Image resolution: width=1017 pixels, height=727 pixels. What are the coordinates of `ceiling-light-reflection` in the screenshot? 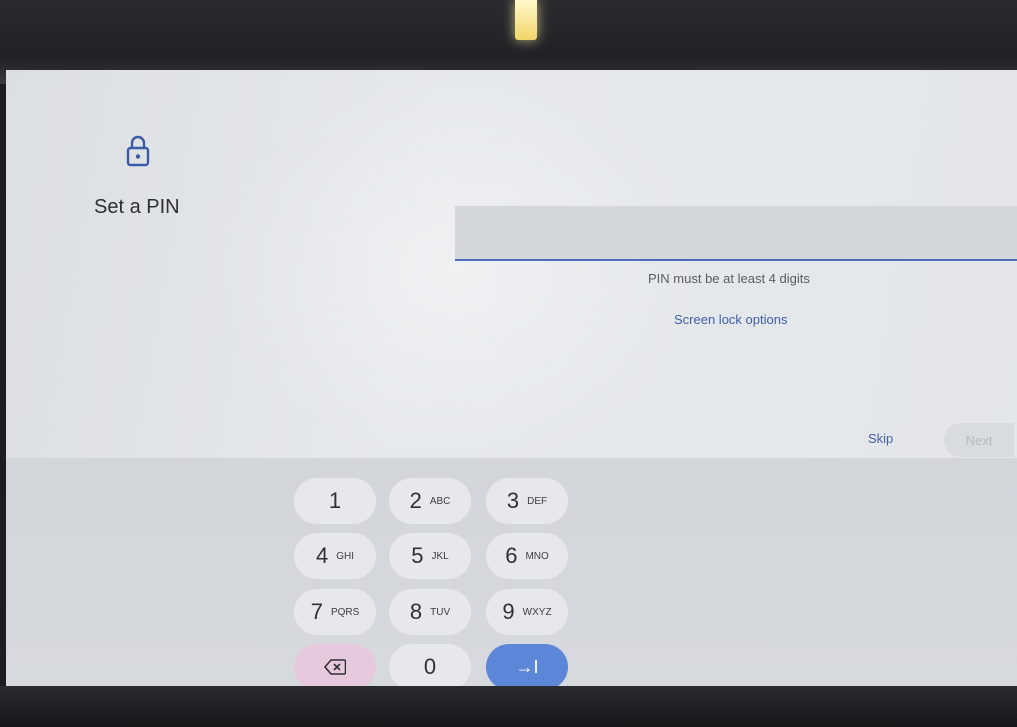 It's located at (526, 20).